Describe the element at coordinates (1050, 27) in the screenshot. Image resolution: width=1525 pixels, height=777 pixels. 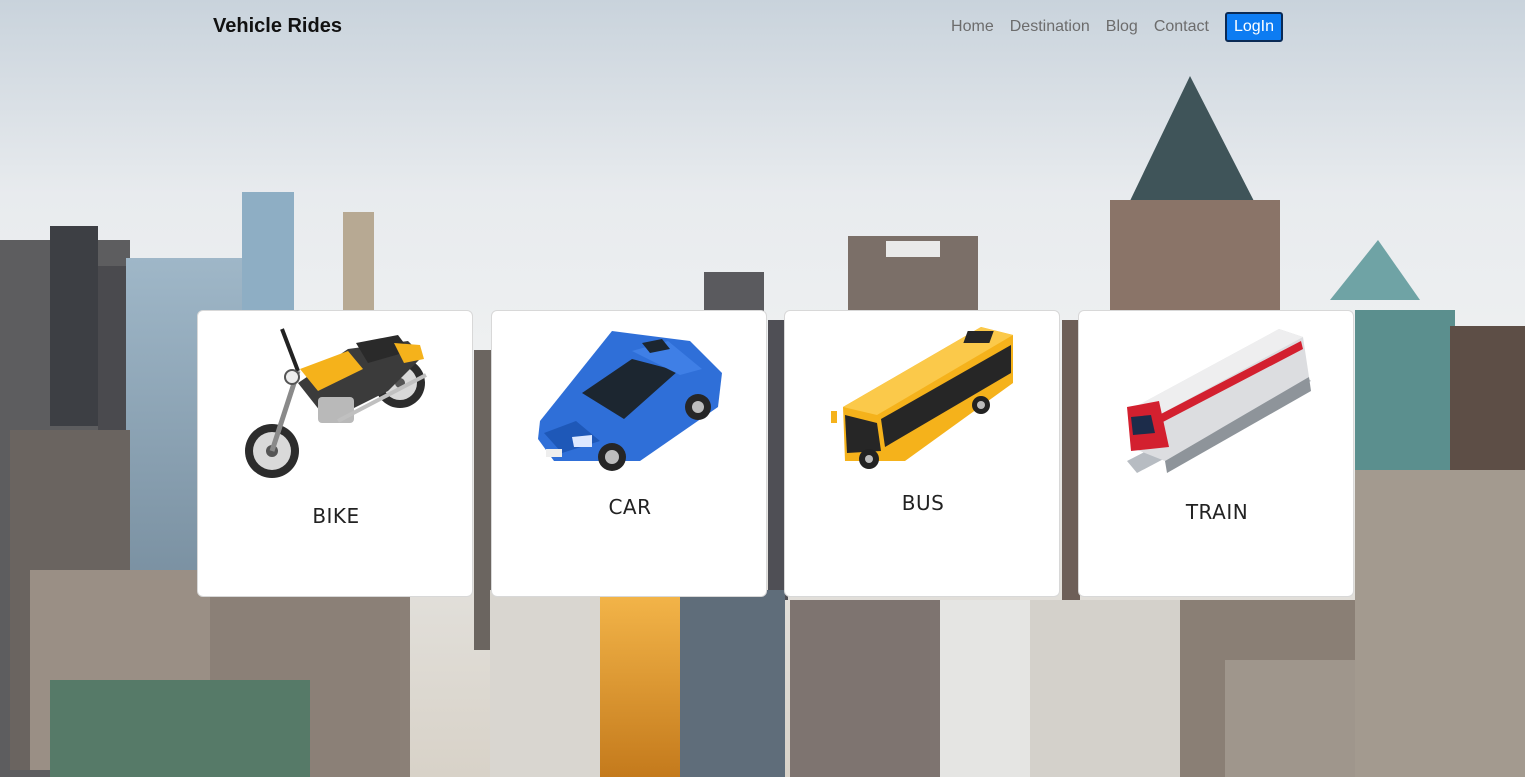
I see `nav-link-destination: Destination` at that location.